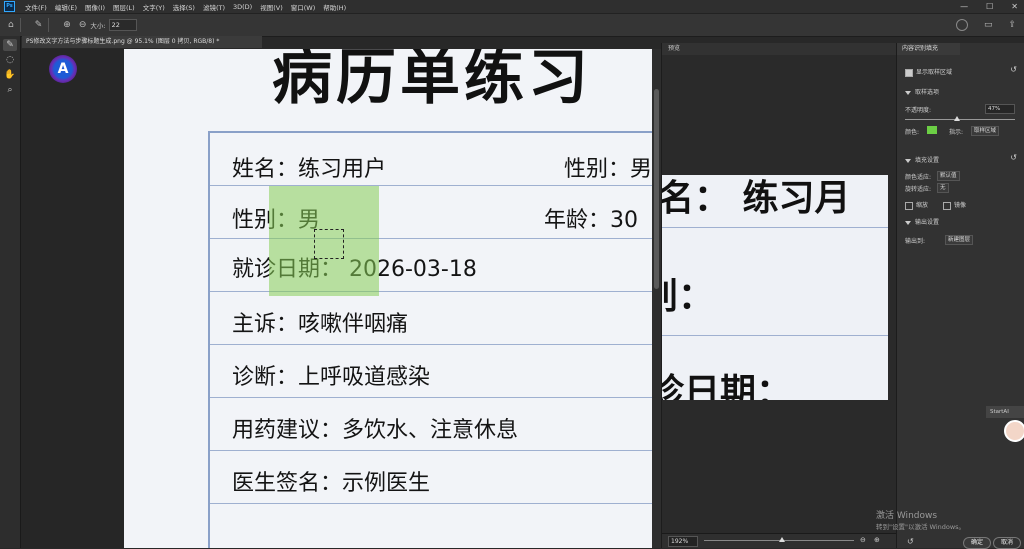 This screenshot has height=549, width=1024. I want to click on tab-content-aware-fill: 内容识别填充, so click(928, 49).